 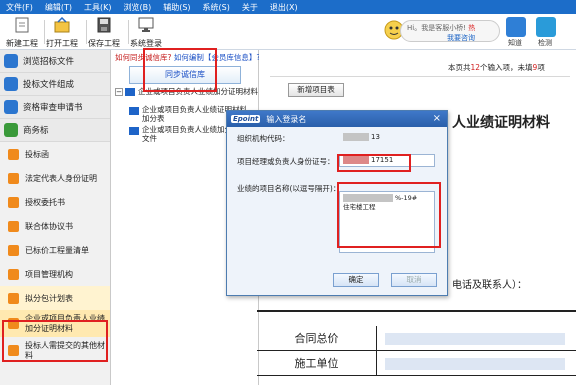 I want to click on row-label: 施工单位, so click(x=317, y=363).